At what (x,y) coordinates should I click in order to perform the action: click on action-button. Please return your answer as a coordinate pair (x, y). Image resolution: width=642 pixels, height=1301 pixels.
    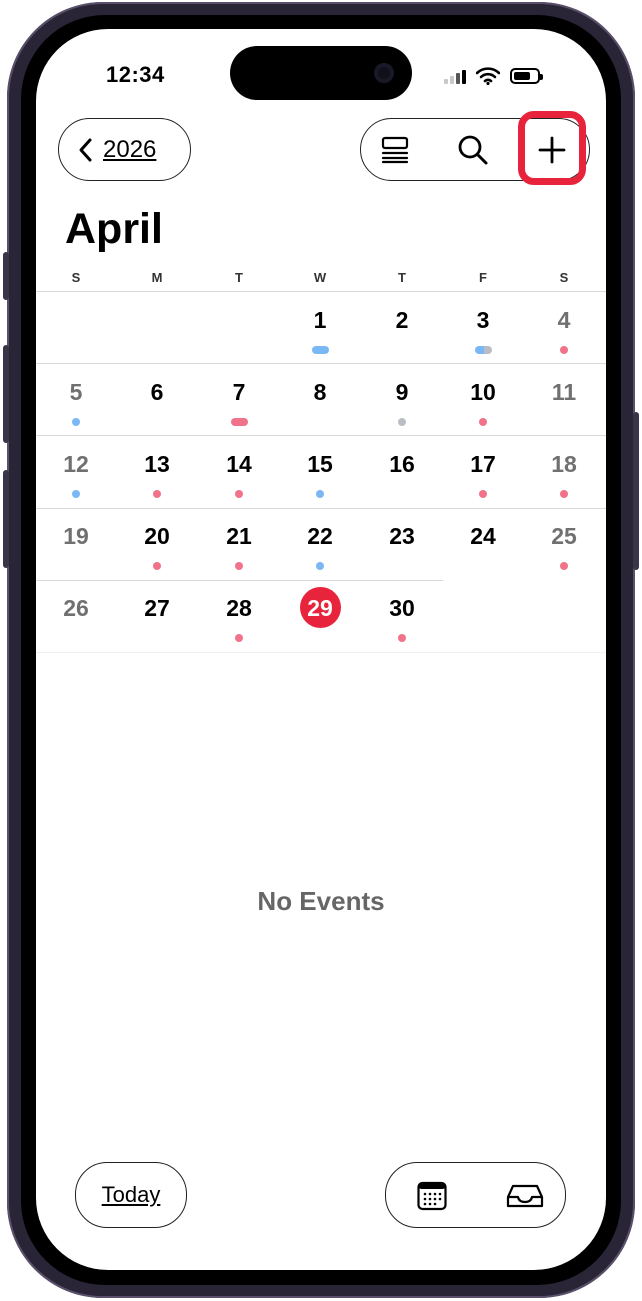
    Looking at the image, I should click on (6, 276).